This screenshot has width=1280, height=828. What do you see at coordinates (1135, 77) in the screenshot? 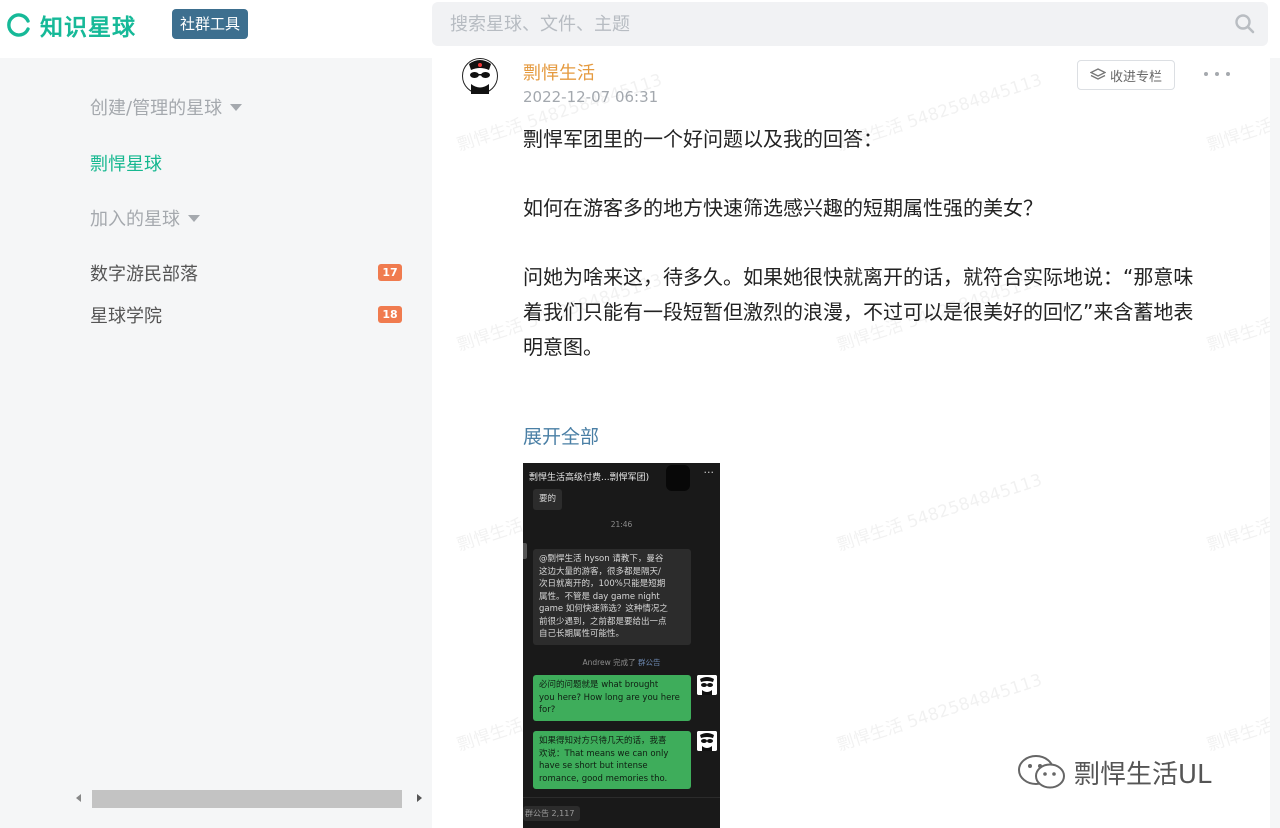
I see `collect-label: 收进专栏` at bounding box center [1135, 77].